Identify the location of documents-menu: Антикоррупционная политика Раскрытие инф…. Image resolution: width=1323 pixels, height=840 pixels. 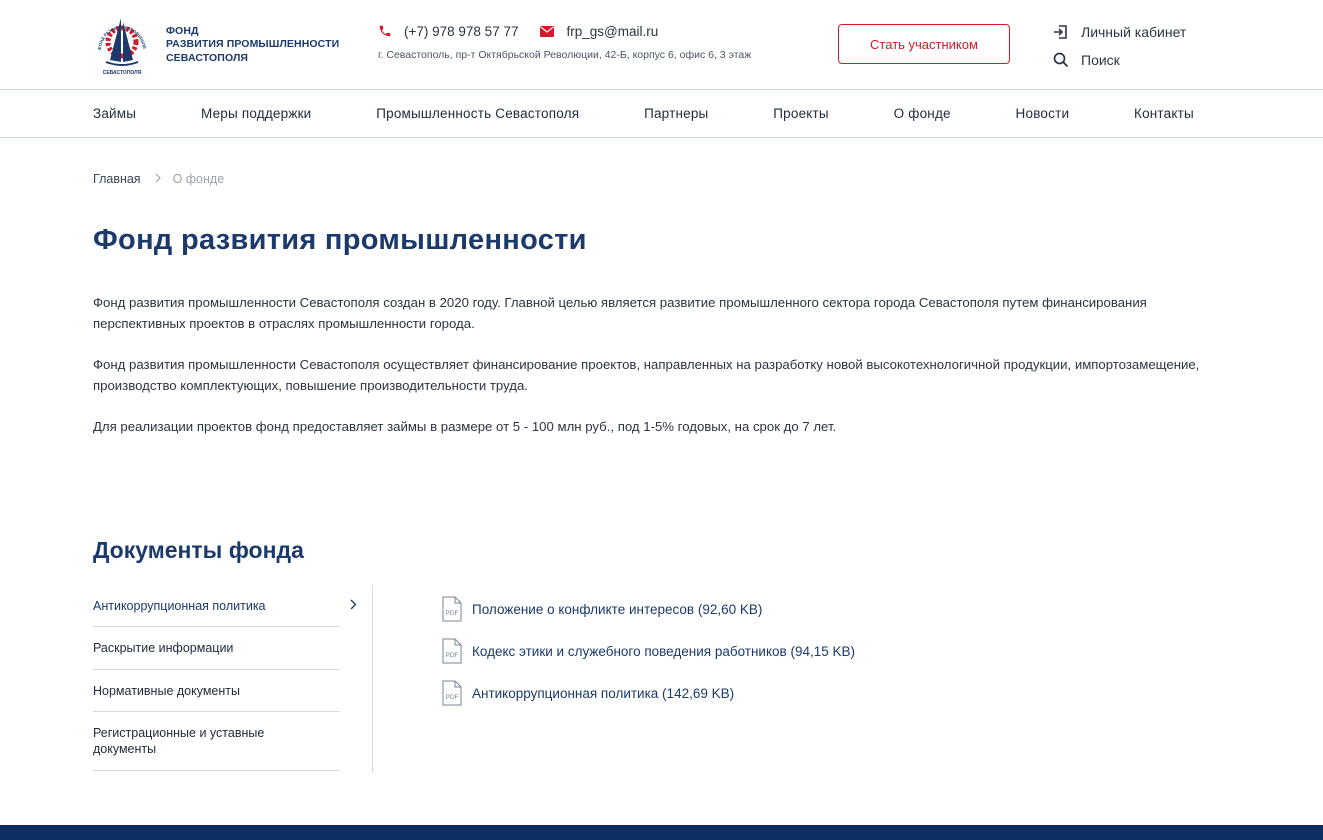
(233, 679).